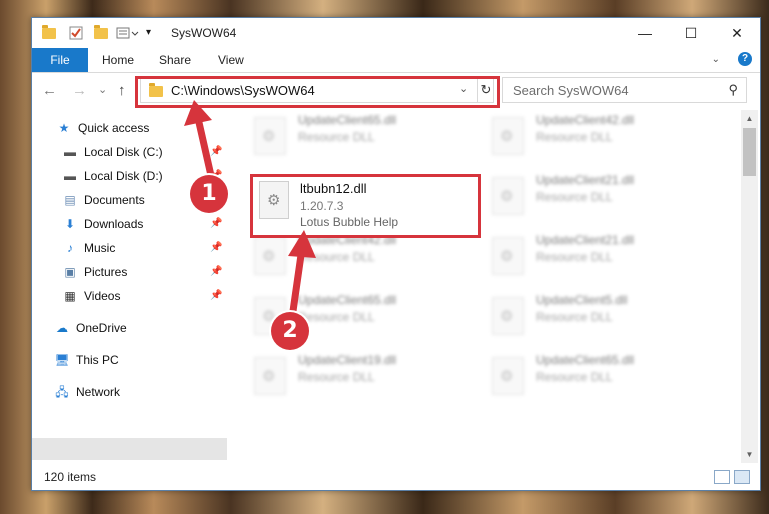 The height and width of the screenshot is (514, 769). I want to click on annotation-arrows, so click(250, 209).